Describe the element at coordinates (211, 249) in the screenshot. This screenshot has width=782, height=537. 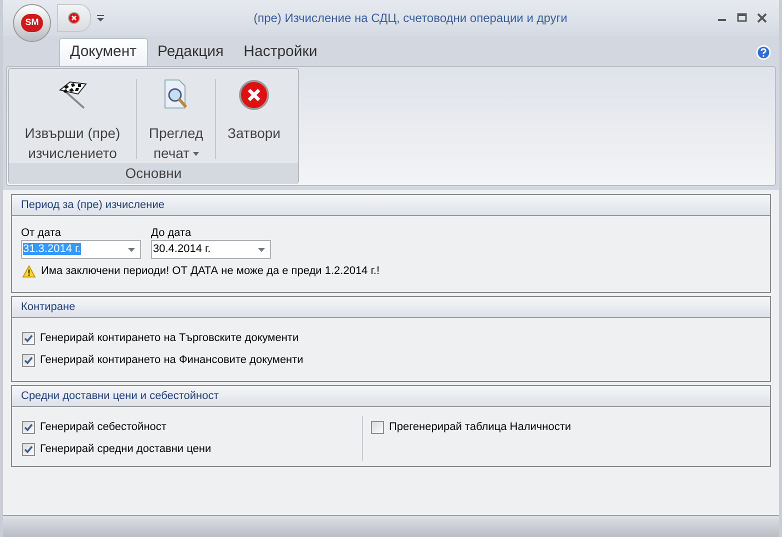
I see `date-field: 30.4.2014 г.` at that location.